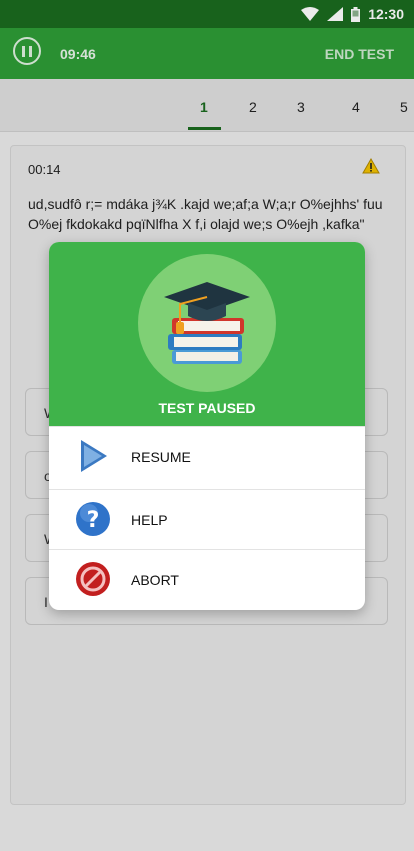 The image size is (414, 851). I want to click on help-icon: ?, so click(93, 519).